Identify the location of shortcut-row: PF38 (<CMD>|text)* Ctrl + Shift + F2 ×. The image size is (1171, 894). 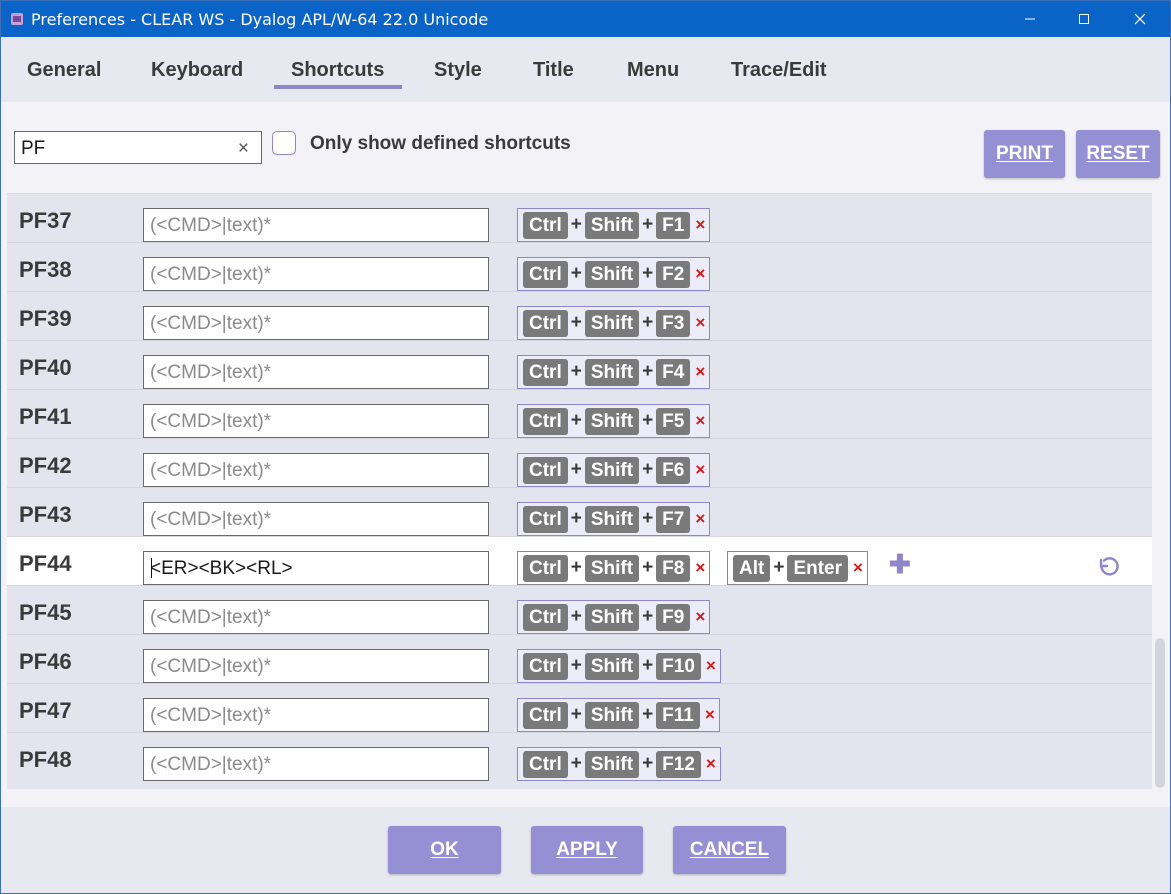
(579, 266).